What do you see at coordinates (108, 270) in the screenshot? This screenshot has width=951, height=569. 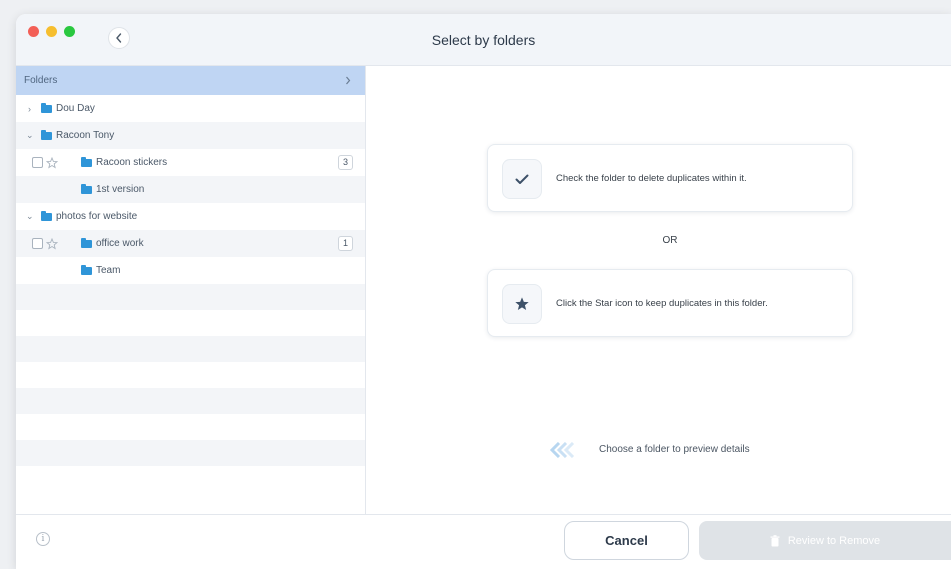 I see `folder-label: Team` at bounding box center [108, 270].